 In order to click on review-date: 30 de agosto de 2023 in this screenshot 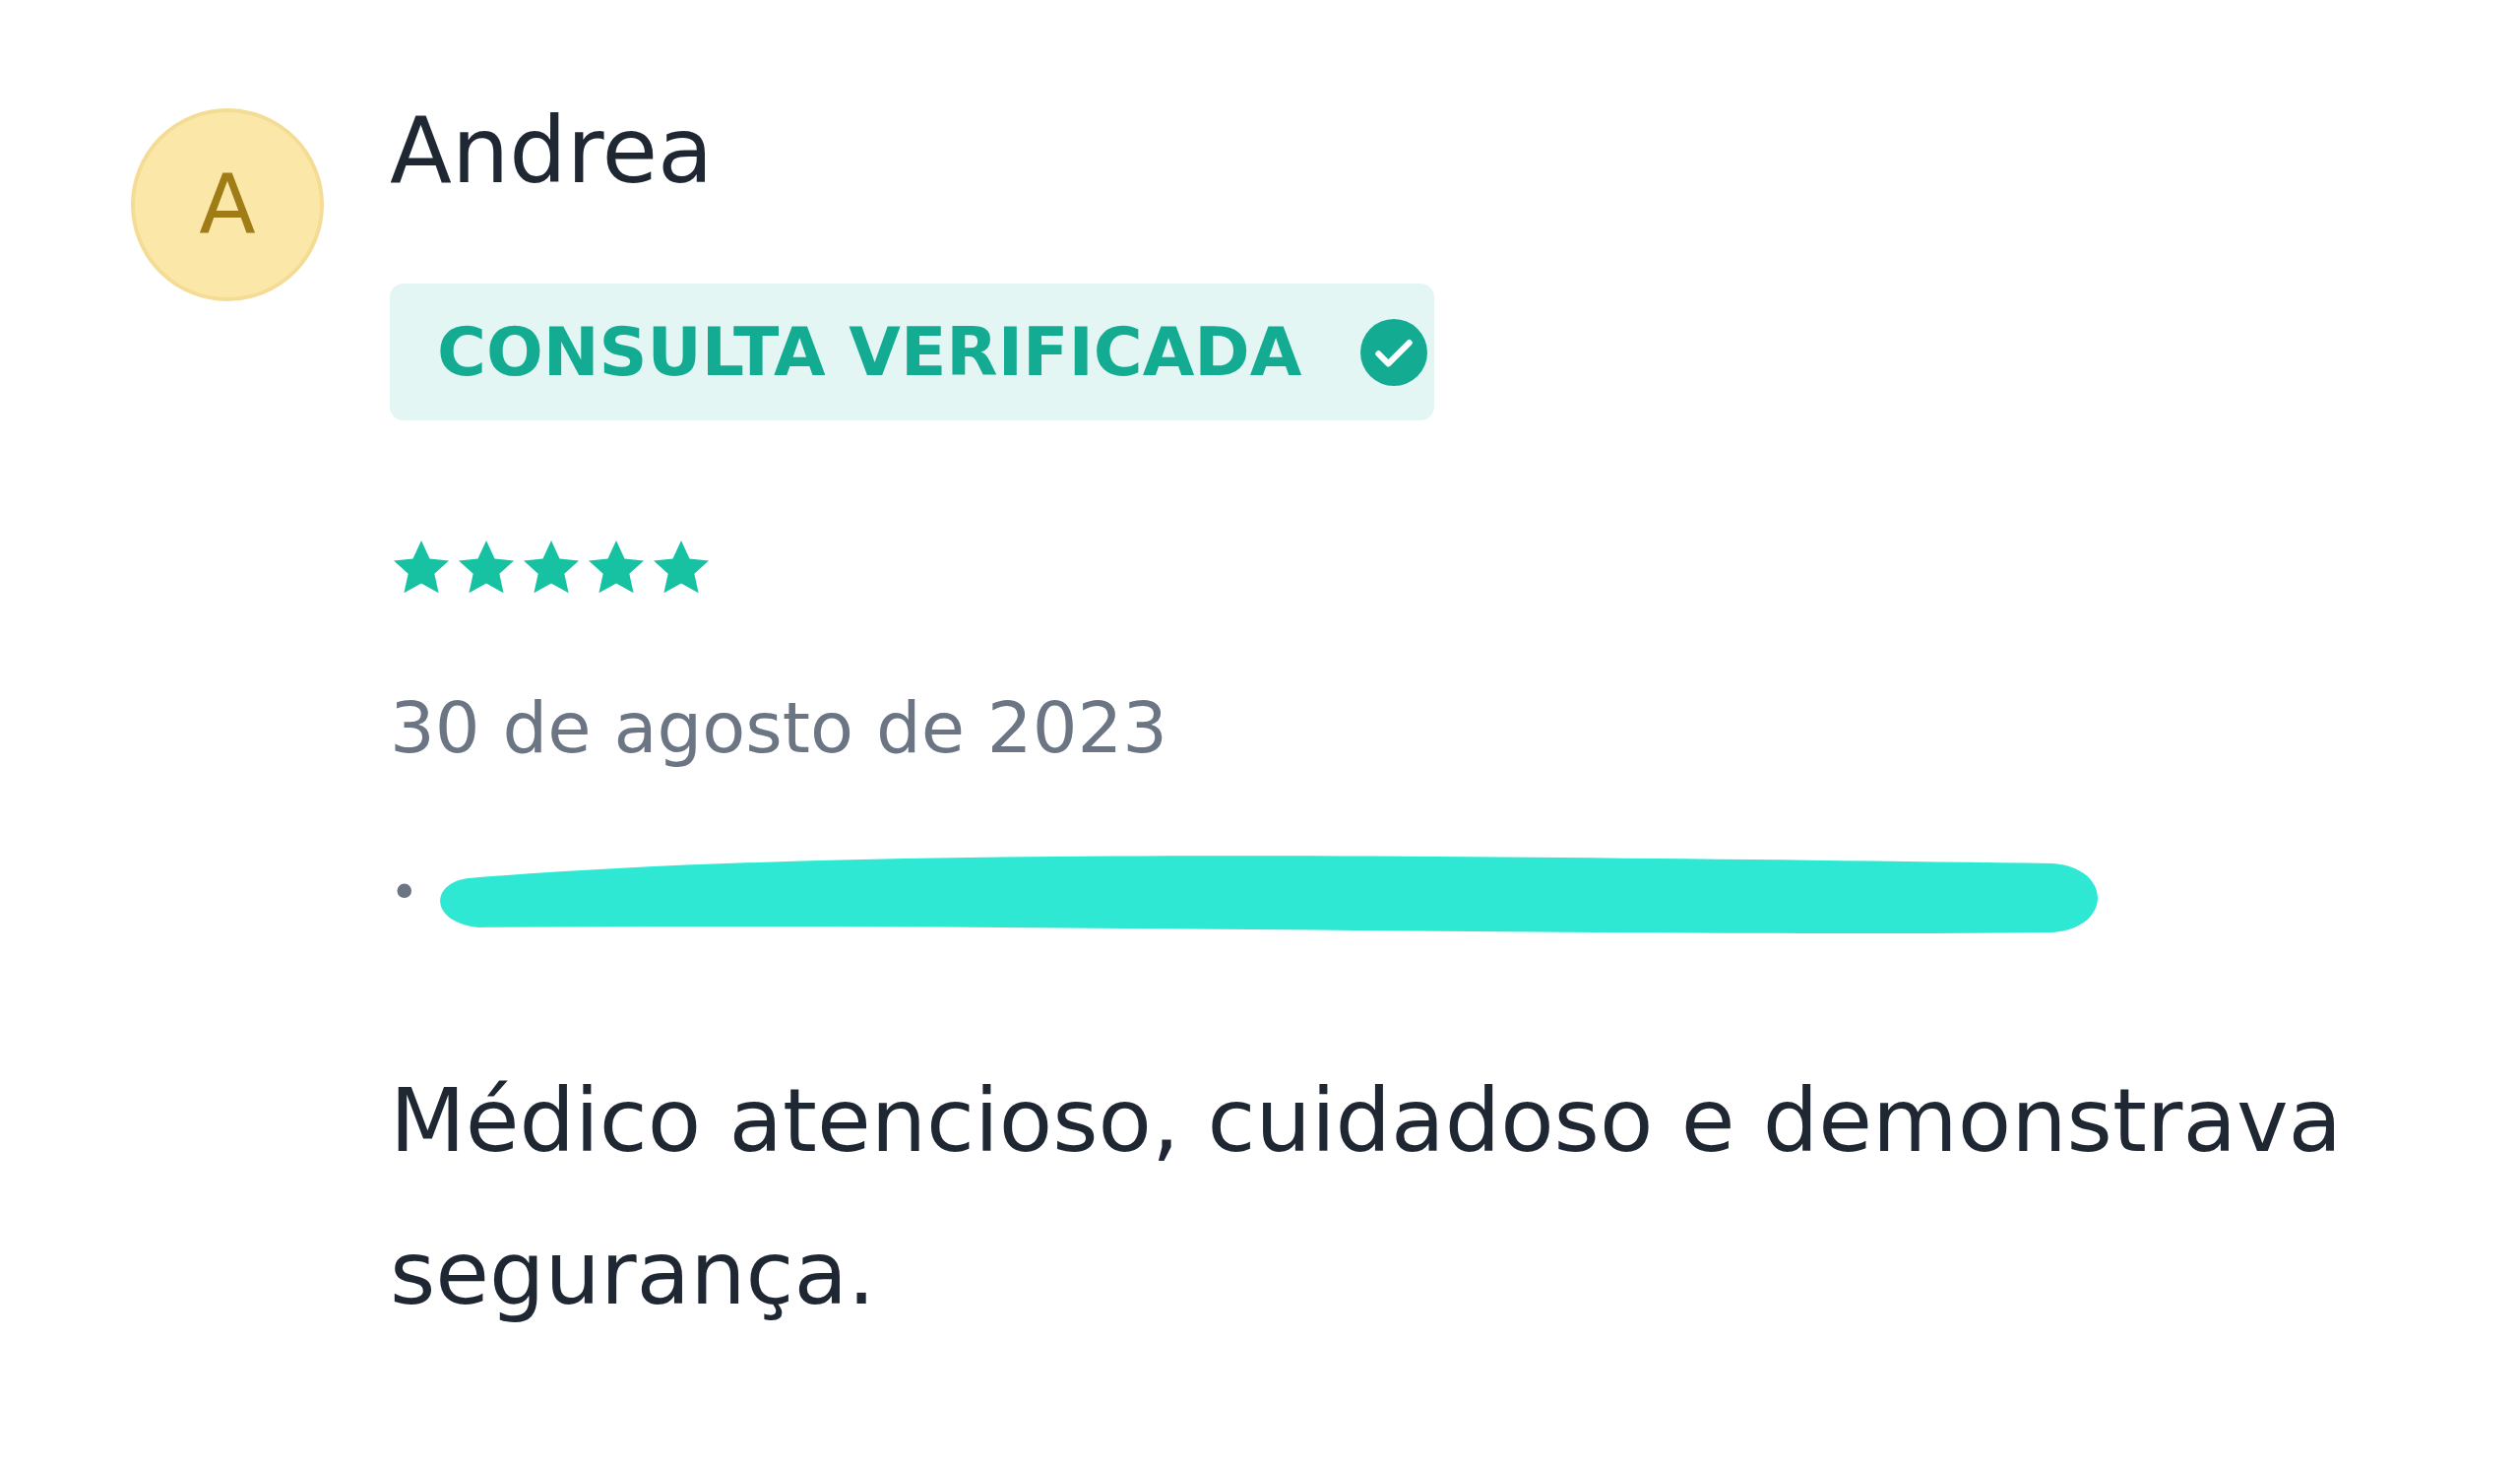, I will do `click(779, 728)`.